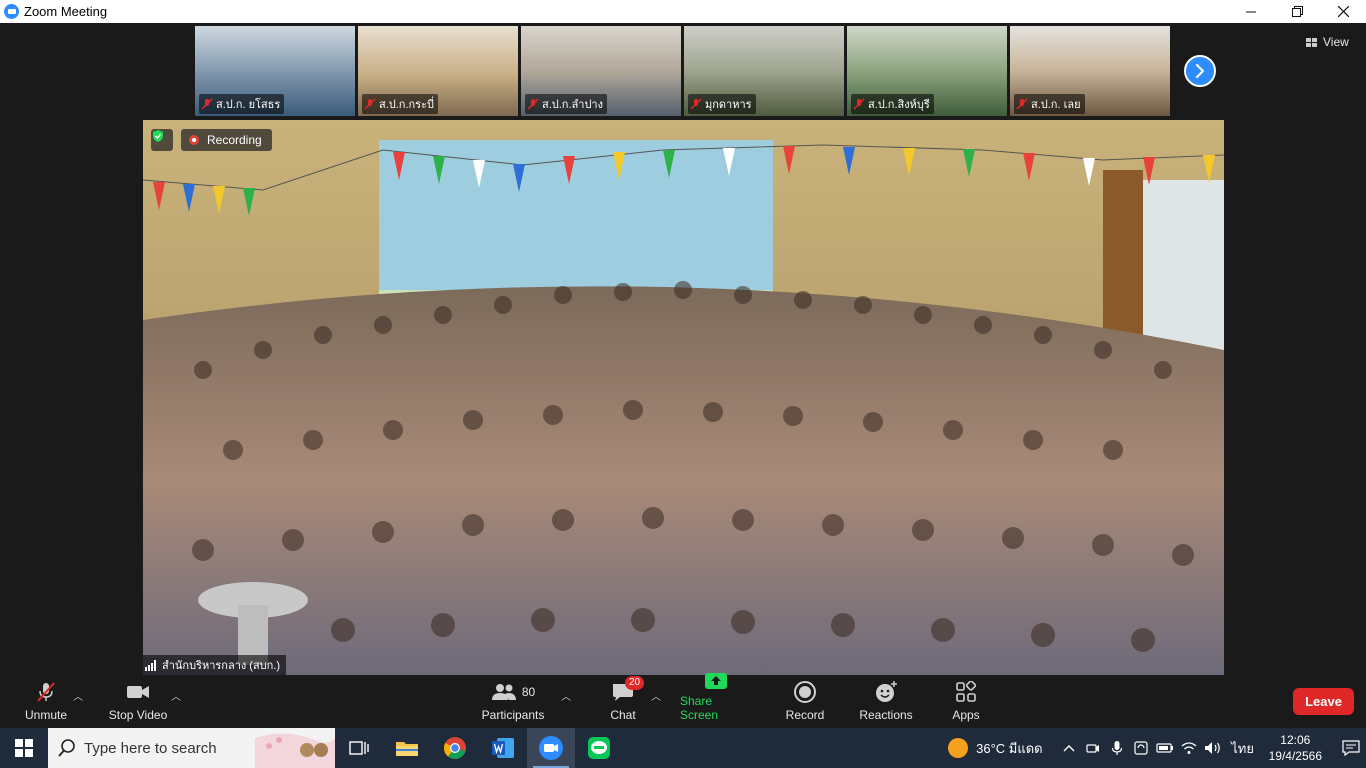 This screenshot has height=768, width=1366. What do you see at coordinates (1141, 748) in the screenshot?
I see `sync-tray-icon` at bounding box center [1141, 748].